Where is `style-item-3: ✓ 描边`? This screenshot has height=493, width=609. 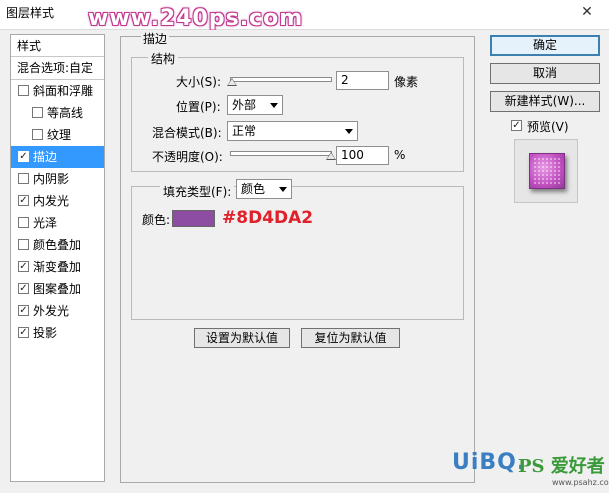 style-item-3: ✓ 描边 is located at coordinates (57, 157).